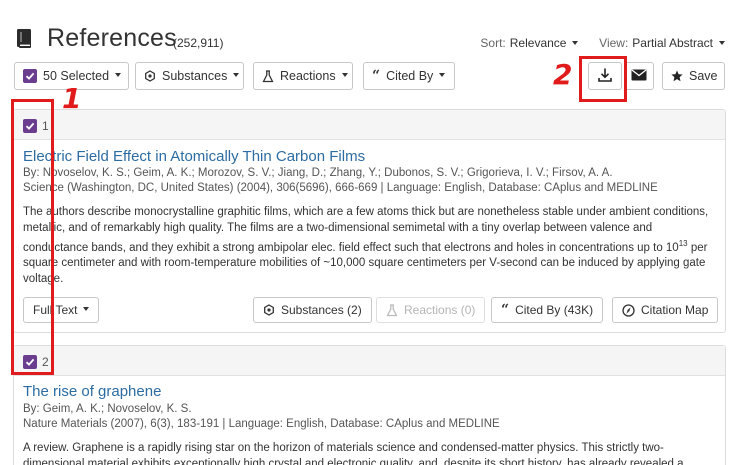 Image resolution: width=737 pixels, height=465 pixels. Describe the element at coordinates (672, 43) in the screenshot. I see `view-dropdown: Partial Abstract` at that location.